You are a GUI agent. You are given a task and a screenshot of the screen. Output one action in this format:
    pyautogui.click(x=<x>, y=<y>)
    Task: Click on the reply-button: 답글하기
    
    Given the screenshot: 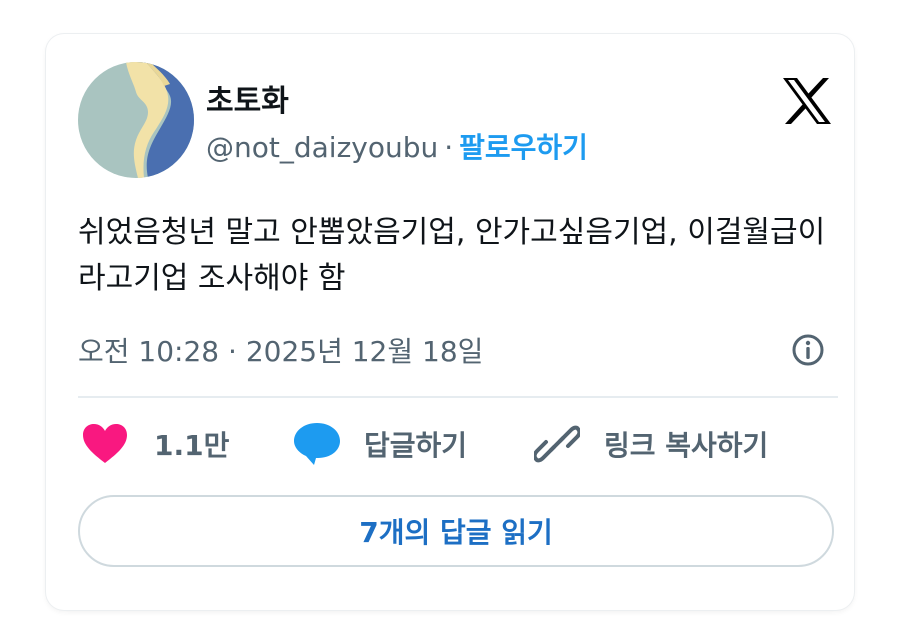 What is the action you would take?
    pyautogui.click(x=379, y=444)
    